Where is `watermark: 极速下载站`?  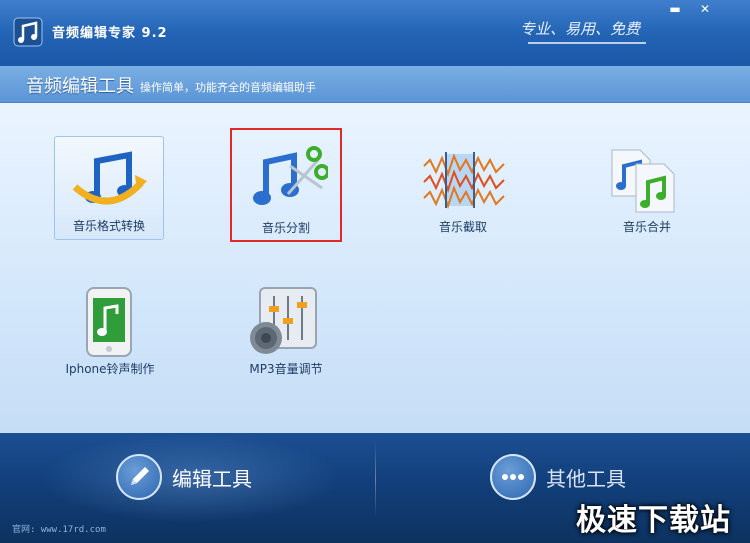
watermark: 极速下载站 is located at coordinates (653, 520).